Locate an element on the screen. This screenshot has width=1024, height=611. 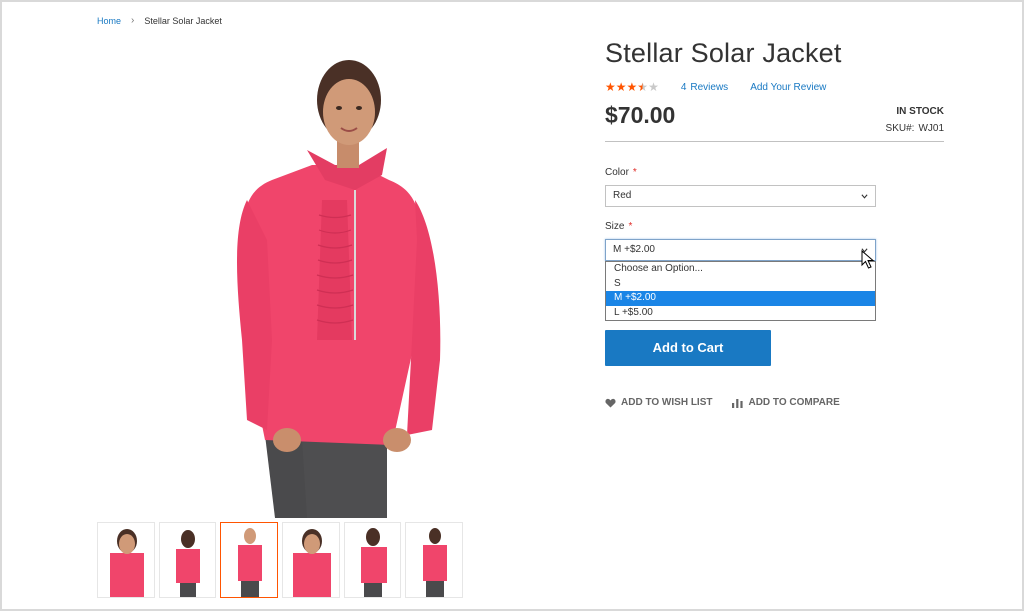
thumbnail-strip is located at coordinates (280, 560).